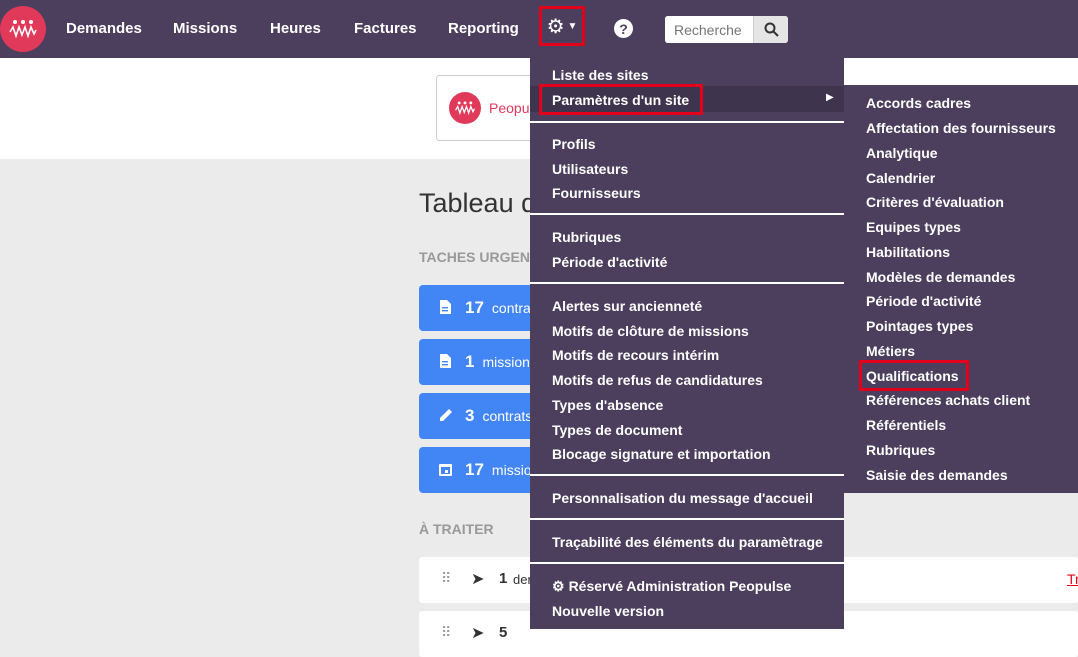  Describe the element at coordinates (900, 450) in the screenshot. I see `submenu-item-rubriques: Rubriques` at that location.